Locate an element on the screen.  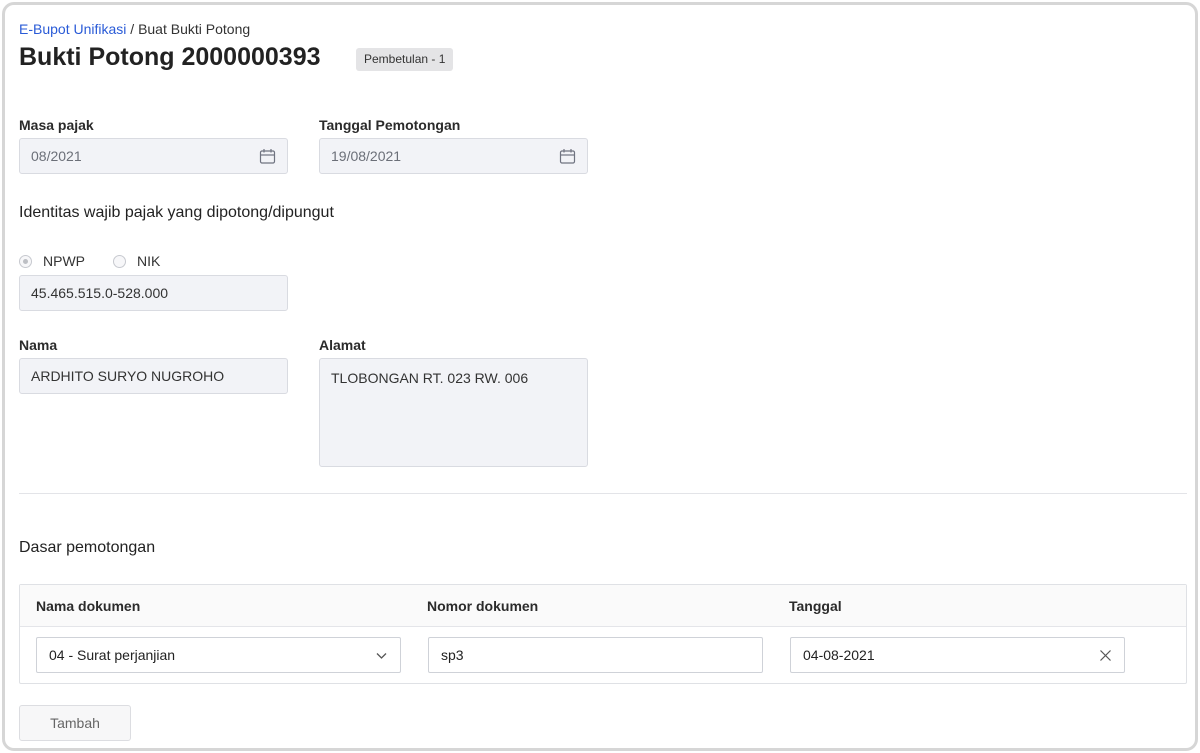
nomor-dokumen-input: sp3 is located at coordinates (595, 655).